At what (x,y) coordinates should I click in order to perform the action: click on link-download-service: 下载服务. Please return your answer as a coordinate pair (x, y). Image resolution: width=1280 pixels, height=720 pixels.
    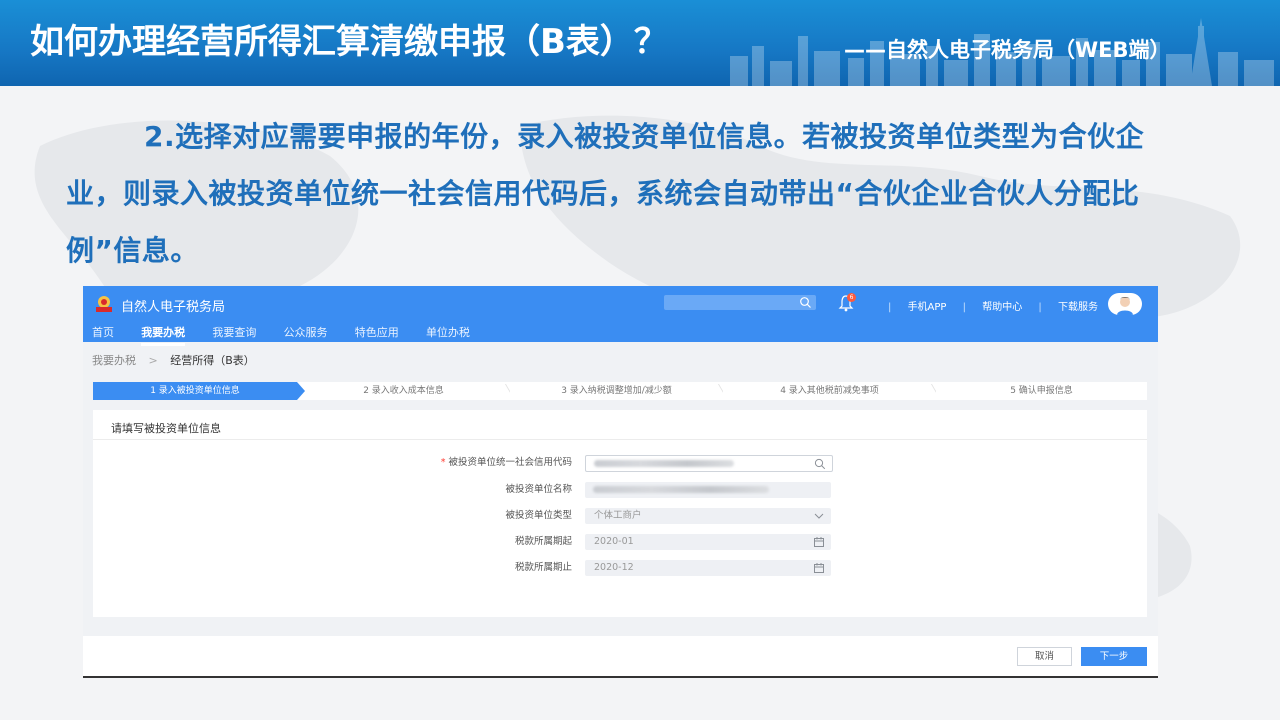
    Looking at the image, I should click on (1078, 307).